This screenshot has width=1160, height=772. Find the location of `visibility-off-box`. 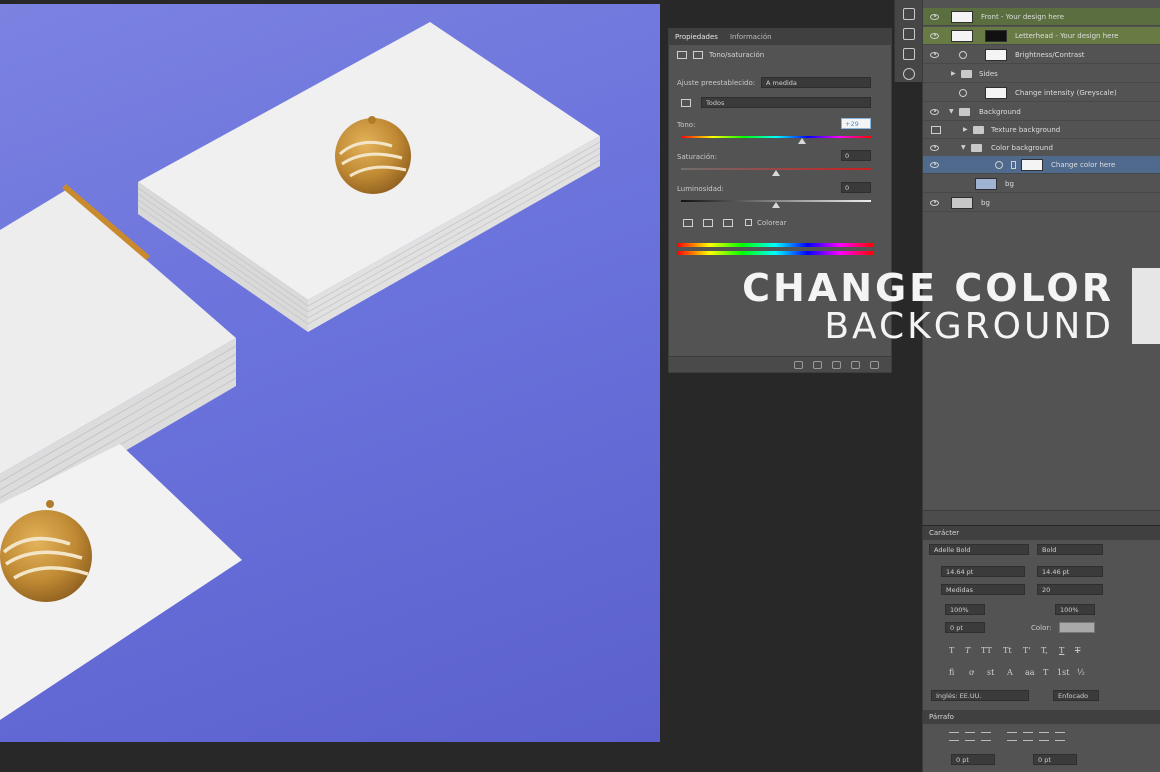

visibility-off-box is located at coordinates (936, 129).